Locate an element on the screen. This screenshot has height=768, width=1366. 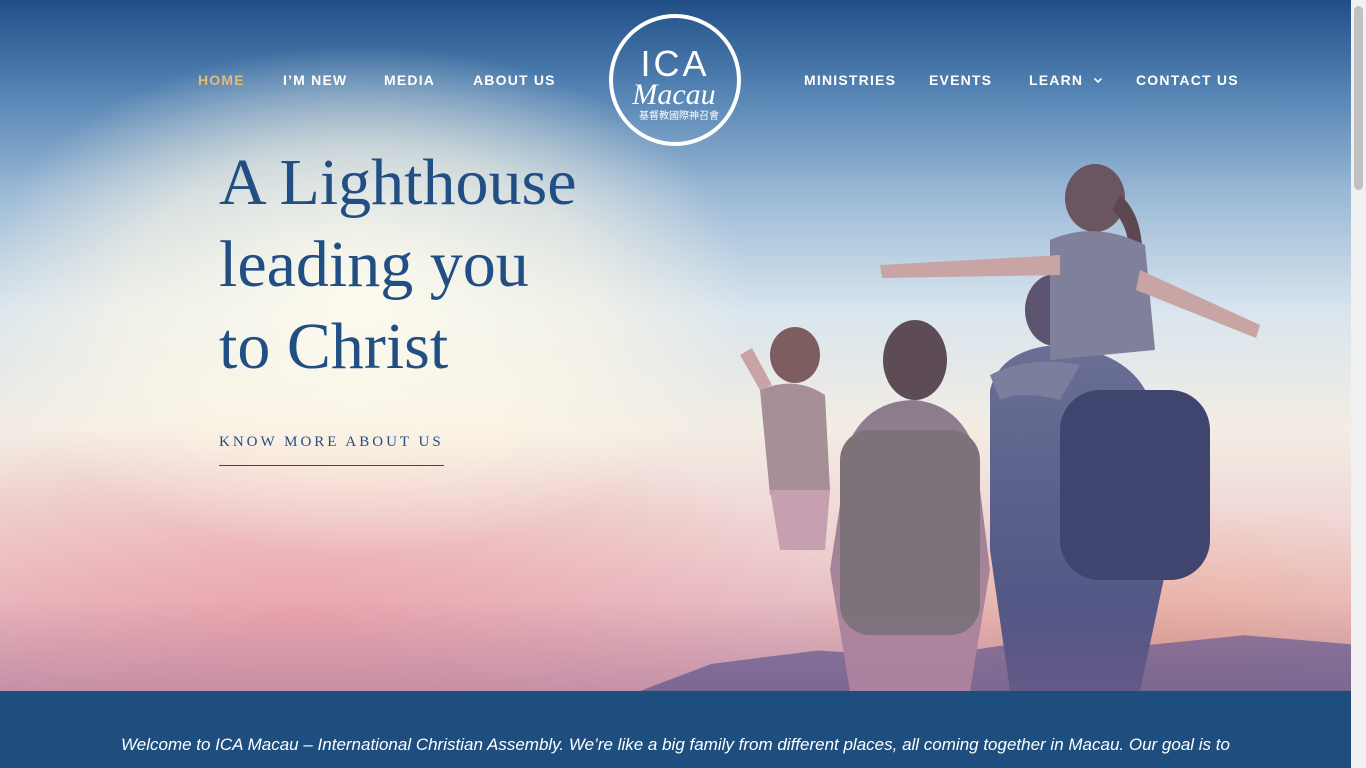
logo-text-chinese: 基督教國際神召會 is located at coordinates (679, 115).